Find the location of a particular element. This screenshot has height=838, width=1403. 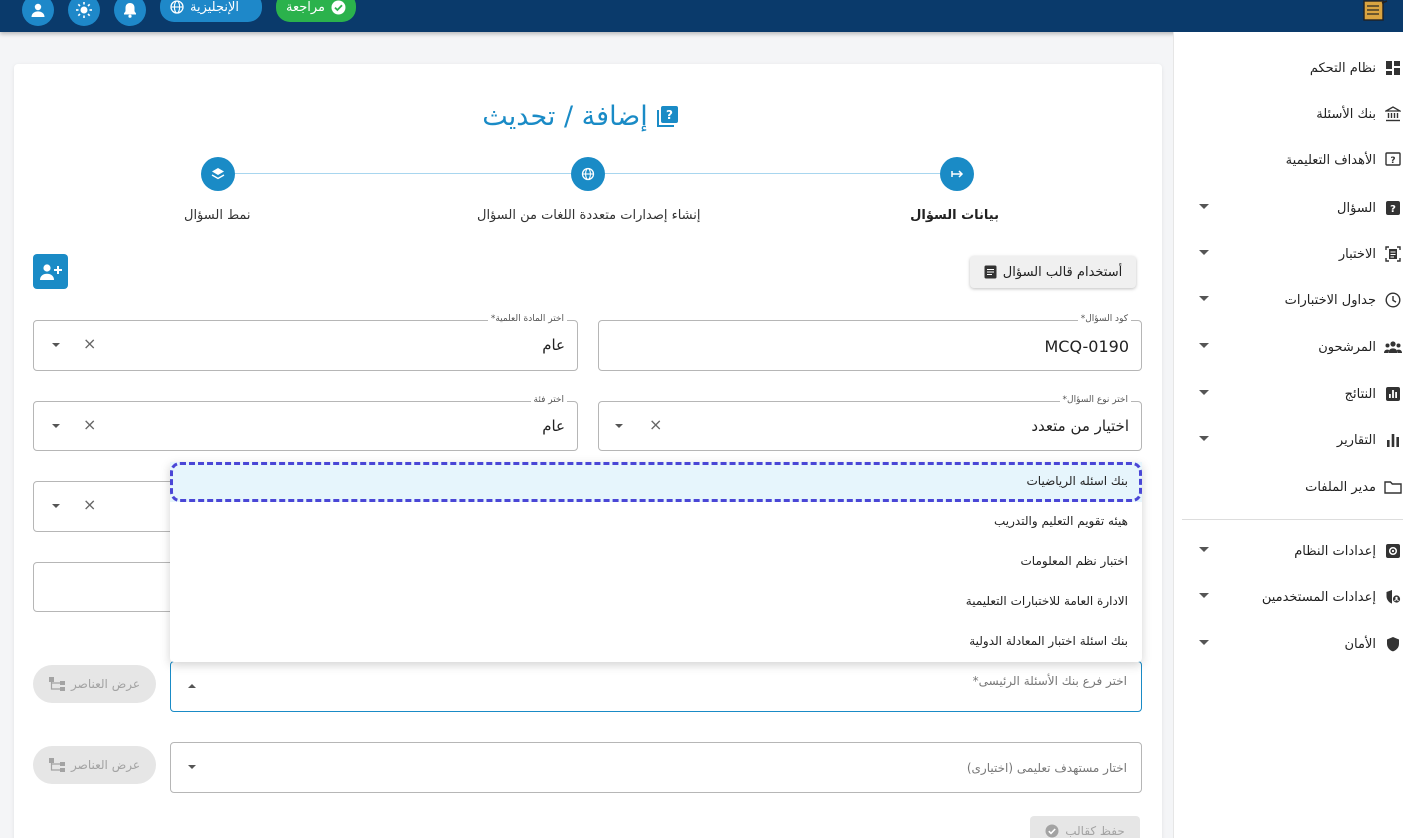

dropdown-option: بنك اسئلة اختبار المعادلة الدولية is located at coordinates (656, 642).